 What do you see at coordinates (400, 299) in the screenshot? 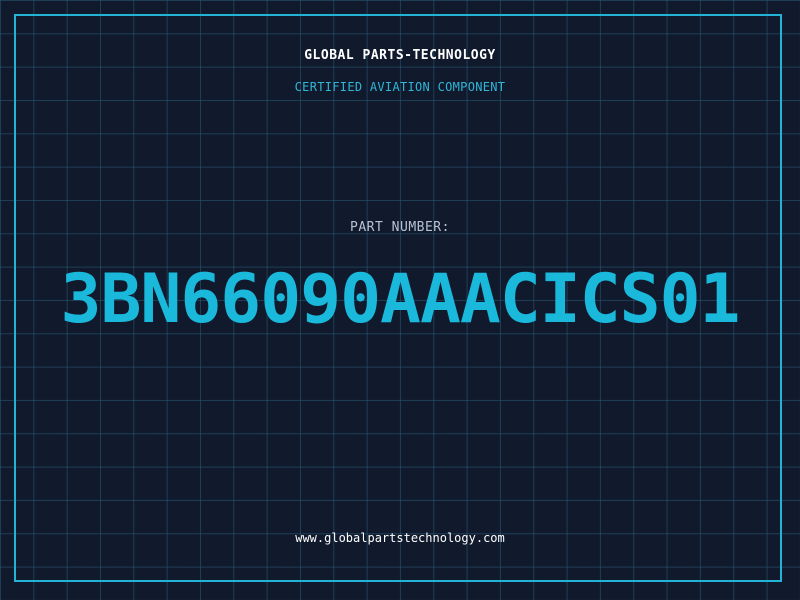
I see `part-number-value: 3BN66090AAACICS01` at bounding box center [400, 299].